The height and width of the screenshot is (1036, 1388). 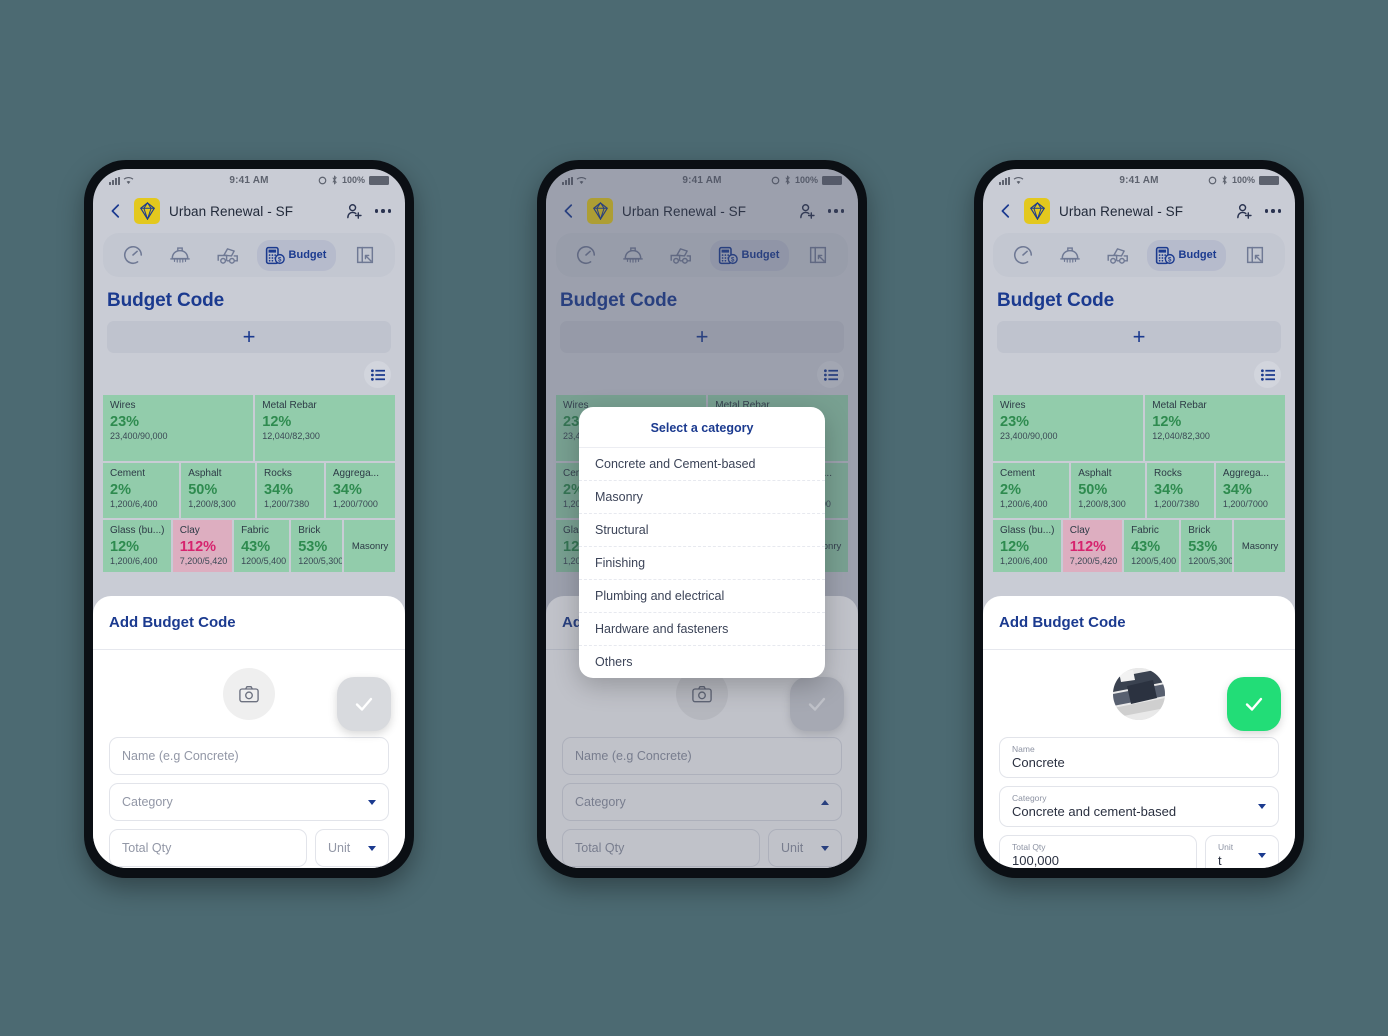 I want to click on treemap-tile-name: Wires, so click(x=1013, y=405).